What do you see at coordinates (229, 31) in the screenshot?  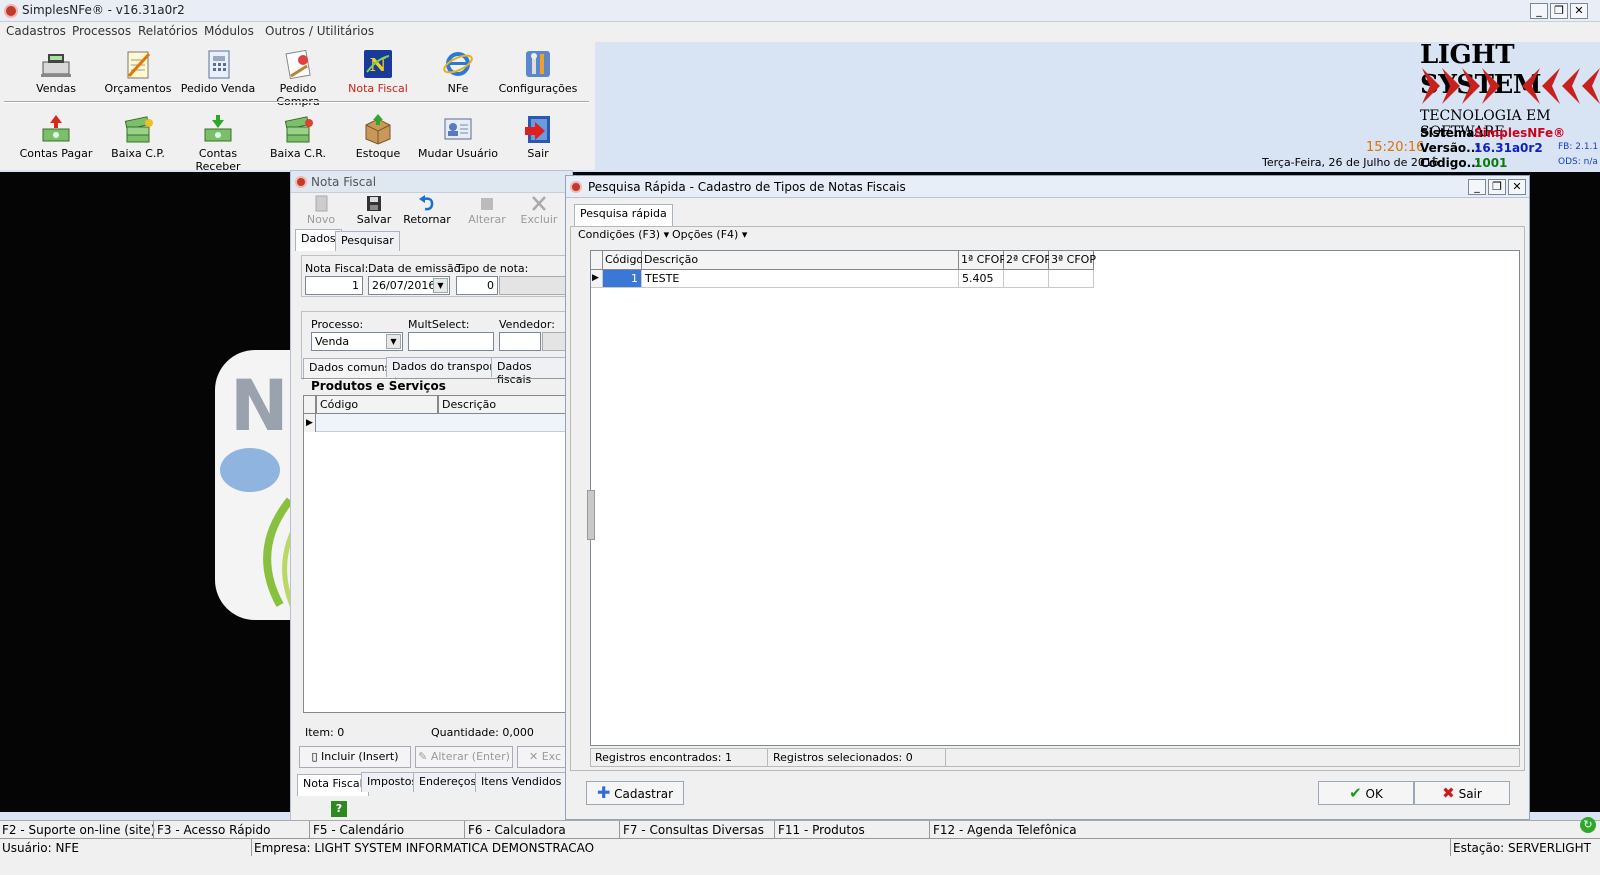 I see `menu-modulos: Módulos` at bounding box center [229, 31].